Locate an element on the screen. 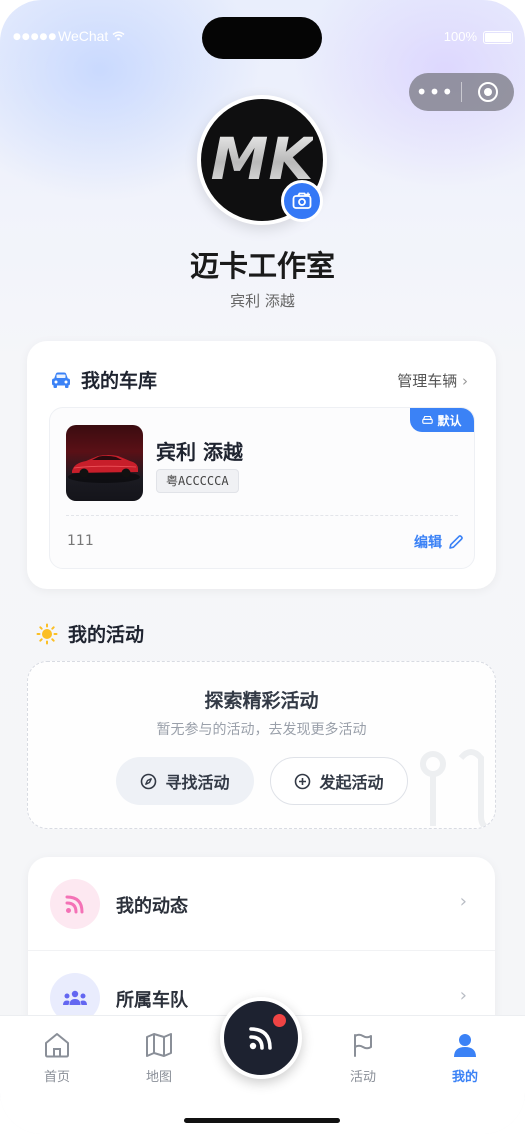  activities-title: 我的活动 is located at coordinates (90, 633).